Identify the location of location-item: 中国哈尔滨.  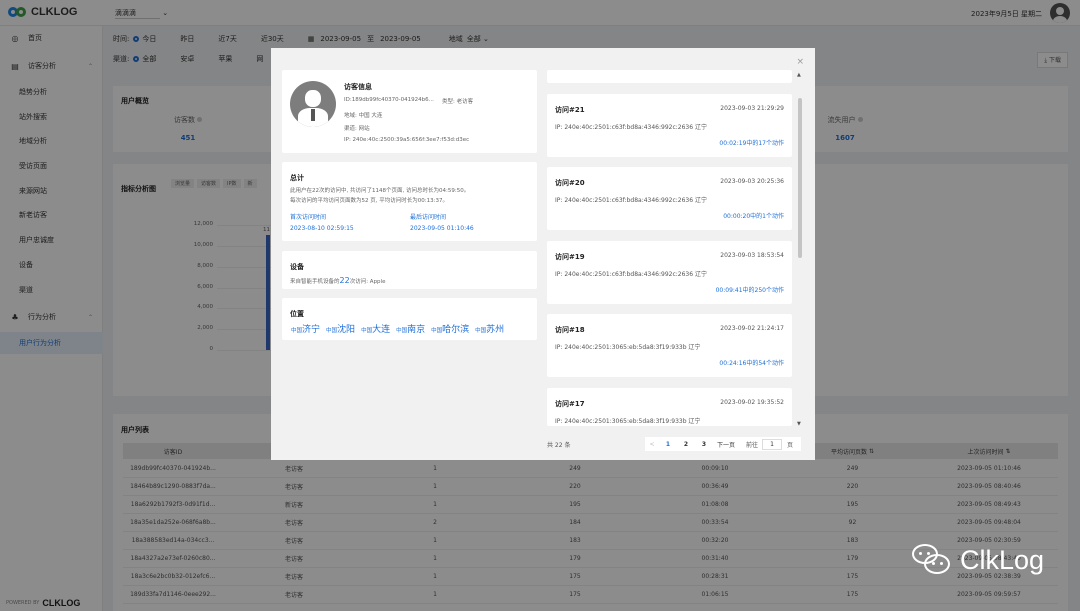
(450, 330).